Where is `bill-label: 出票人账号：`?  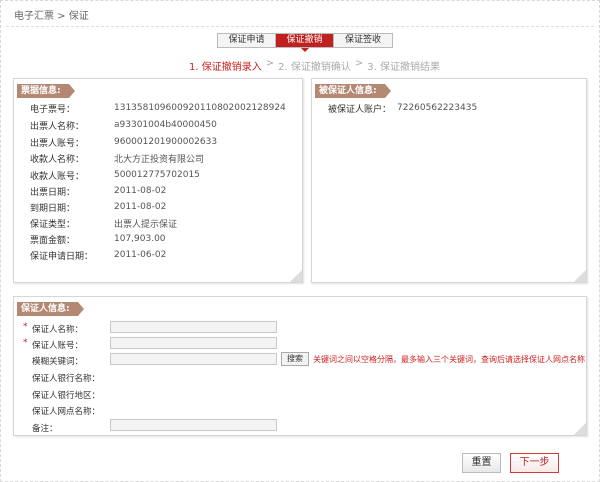 bill-label: 出票人账号： is located at coordinates (57, 143).